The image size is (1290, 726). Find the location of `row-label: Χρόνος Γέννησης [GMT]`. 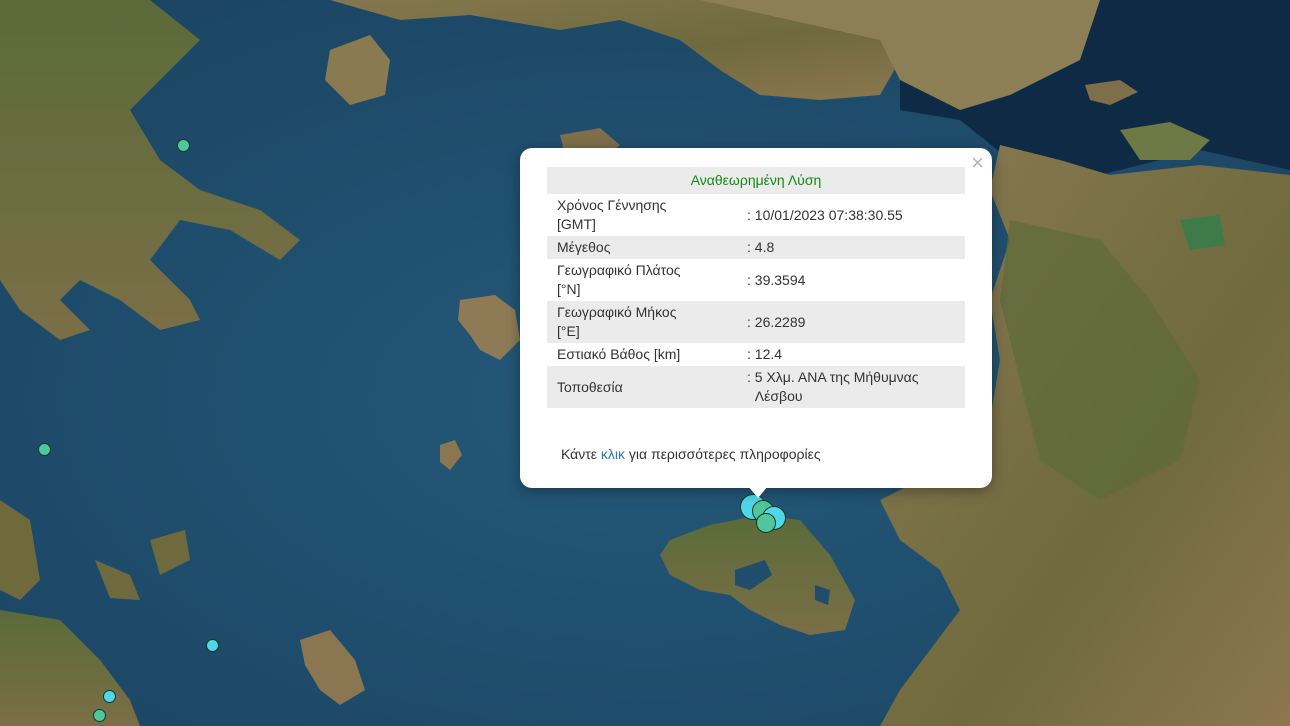

row-label: Χρόνος Γέννησης [GMT] is located at coordinates (612, 214).